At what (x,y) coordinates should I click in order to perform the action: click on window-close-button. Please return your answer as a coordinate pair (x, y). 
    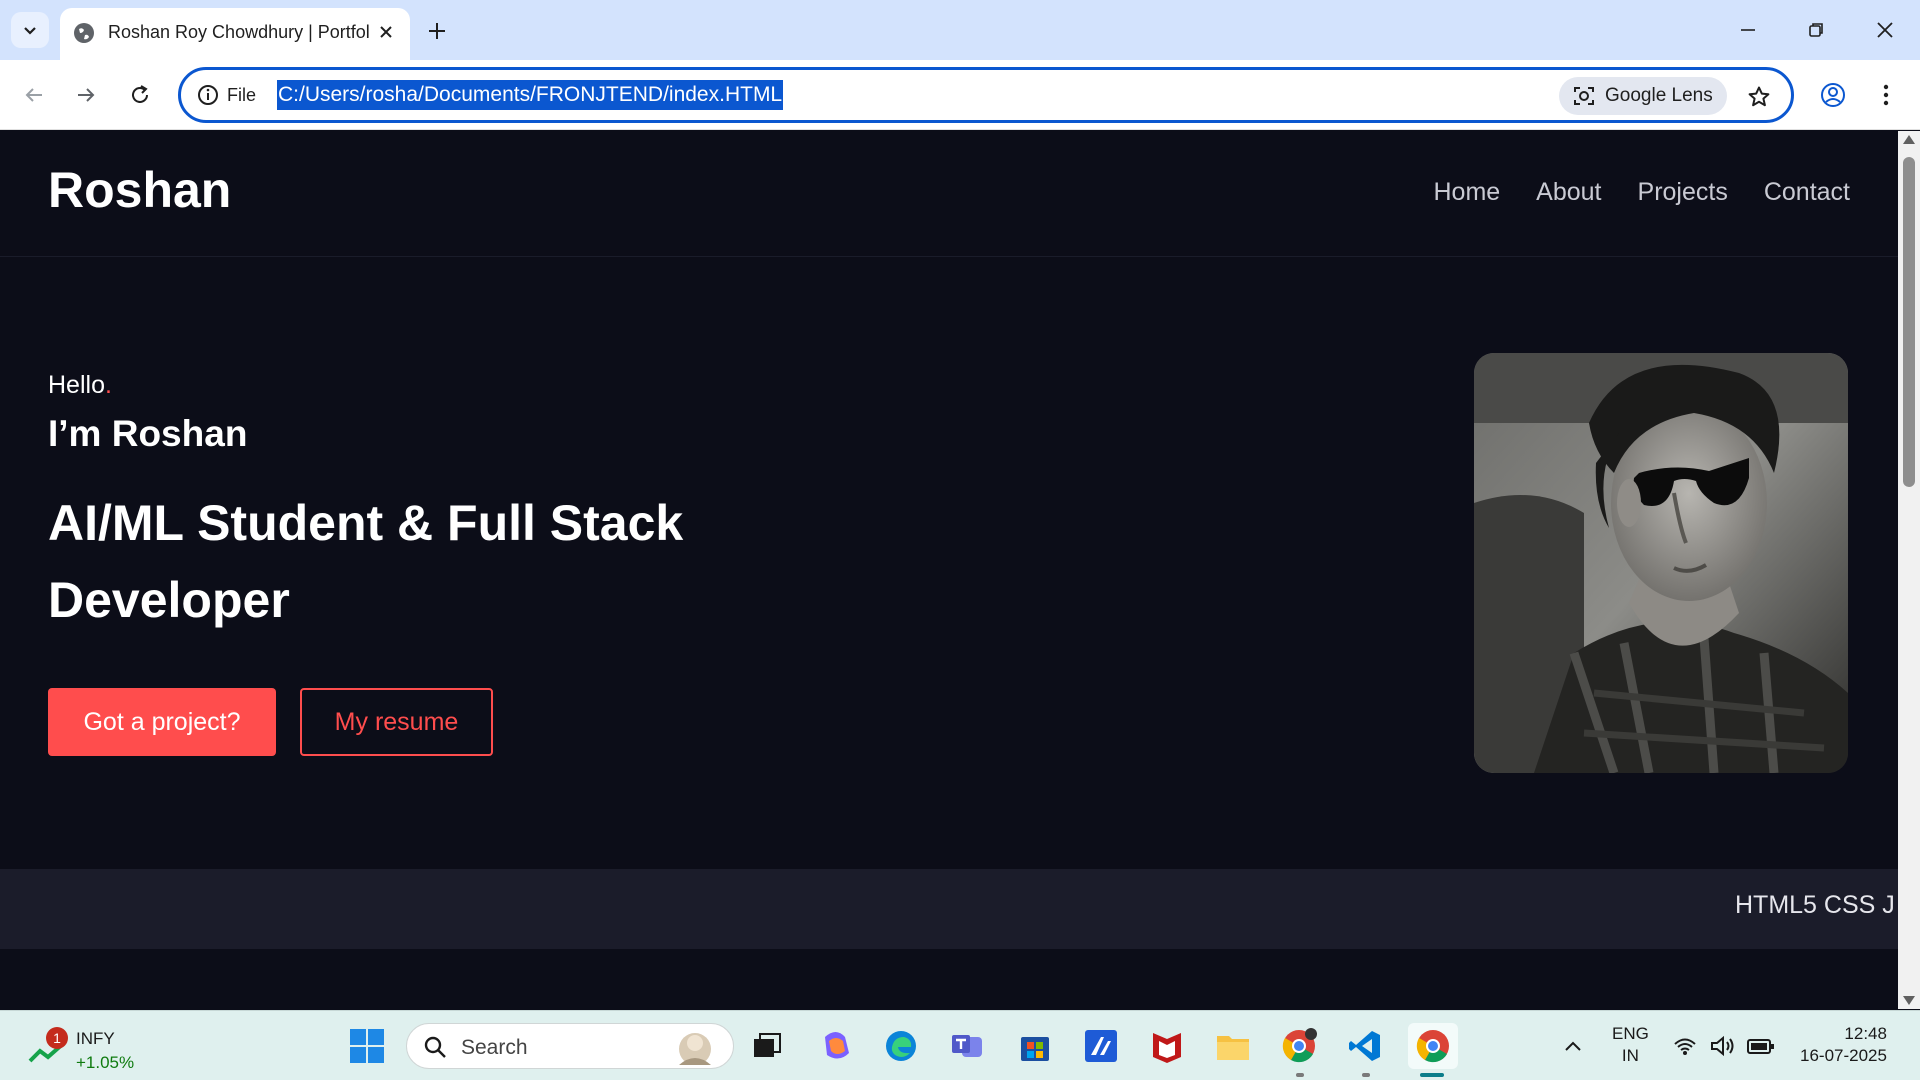
    Looking at the image, I should click on (1885, 30).